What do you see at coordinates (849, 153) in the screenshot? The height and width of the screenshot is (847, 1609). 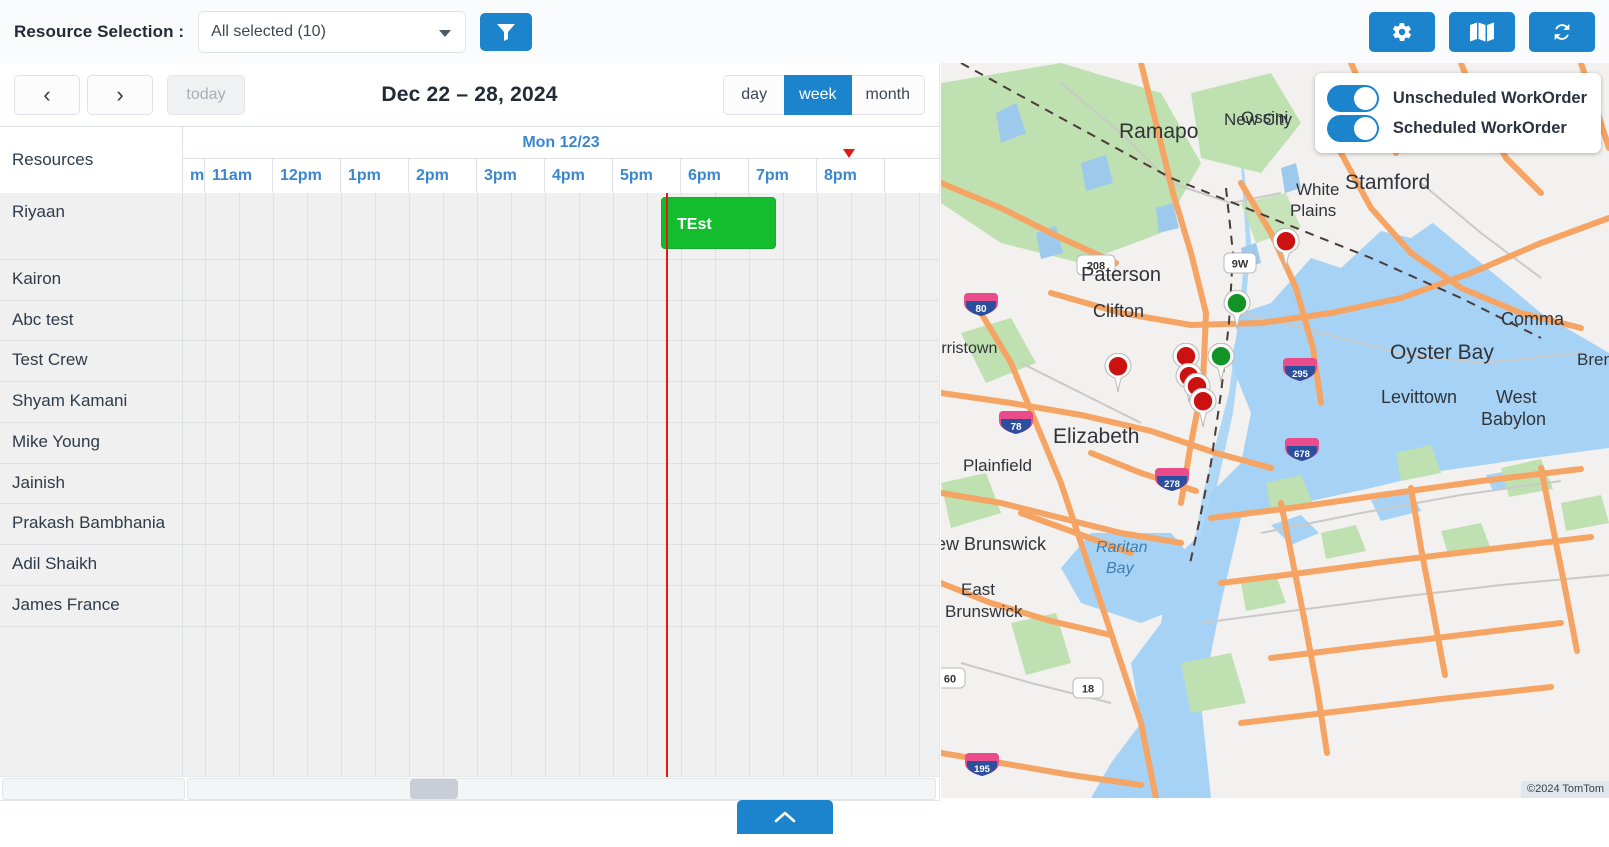 I see `current-time-arrow-icon` at bounding box center [849, 153].